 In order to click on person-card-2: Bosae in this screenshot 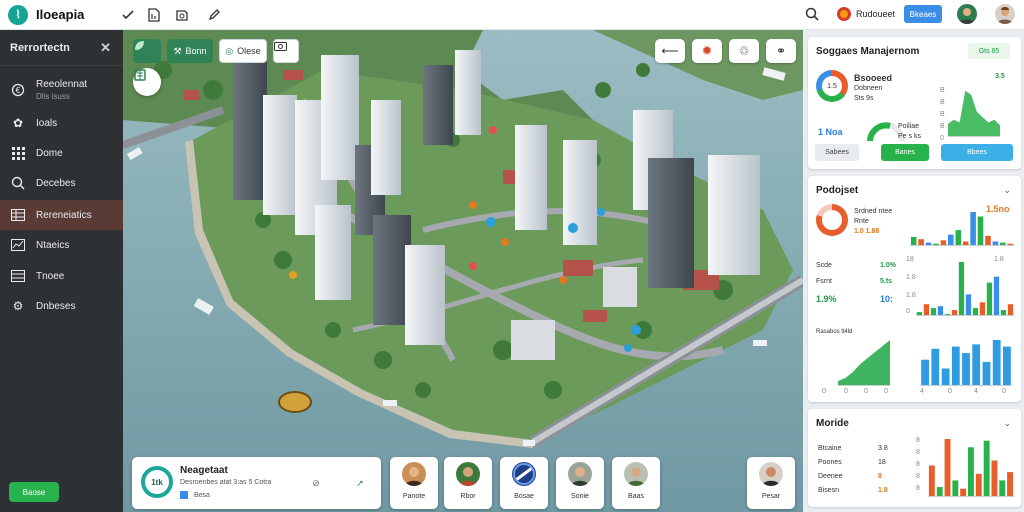, I will do `click(524, 483)`.